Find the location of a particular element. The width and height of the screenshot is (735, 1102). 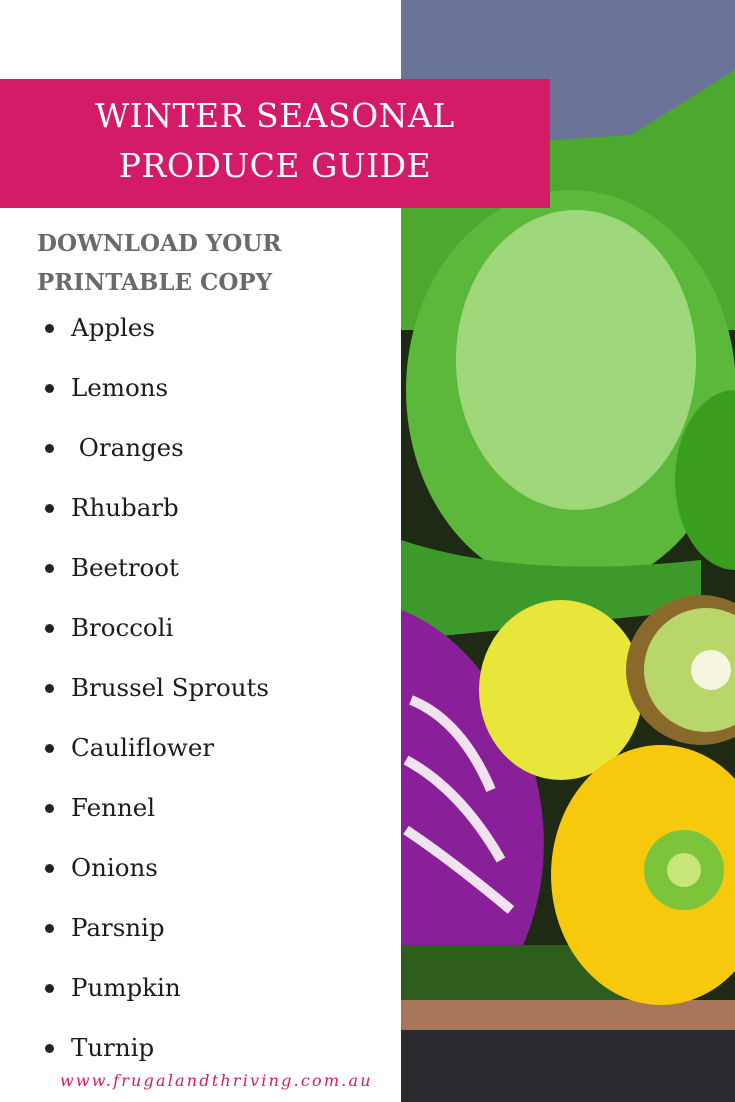

download-heading-line-1: DOWNLOAD YOUR is located at coordinates (159, 243).